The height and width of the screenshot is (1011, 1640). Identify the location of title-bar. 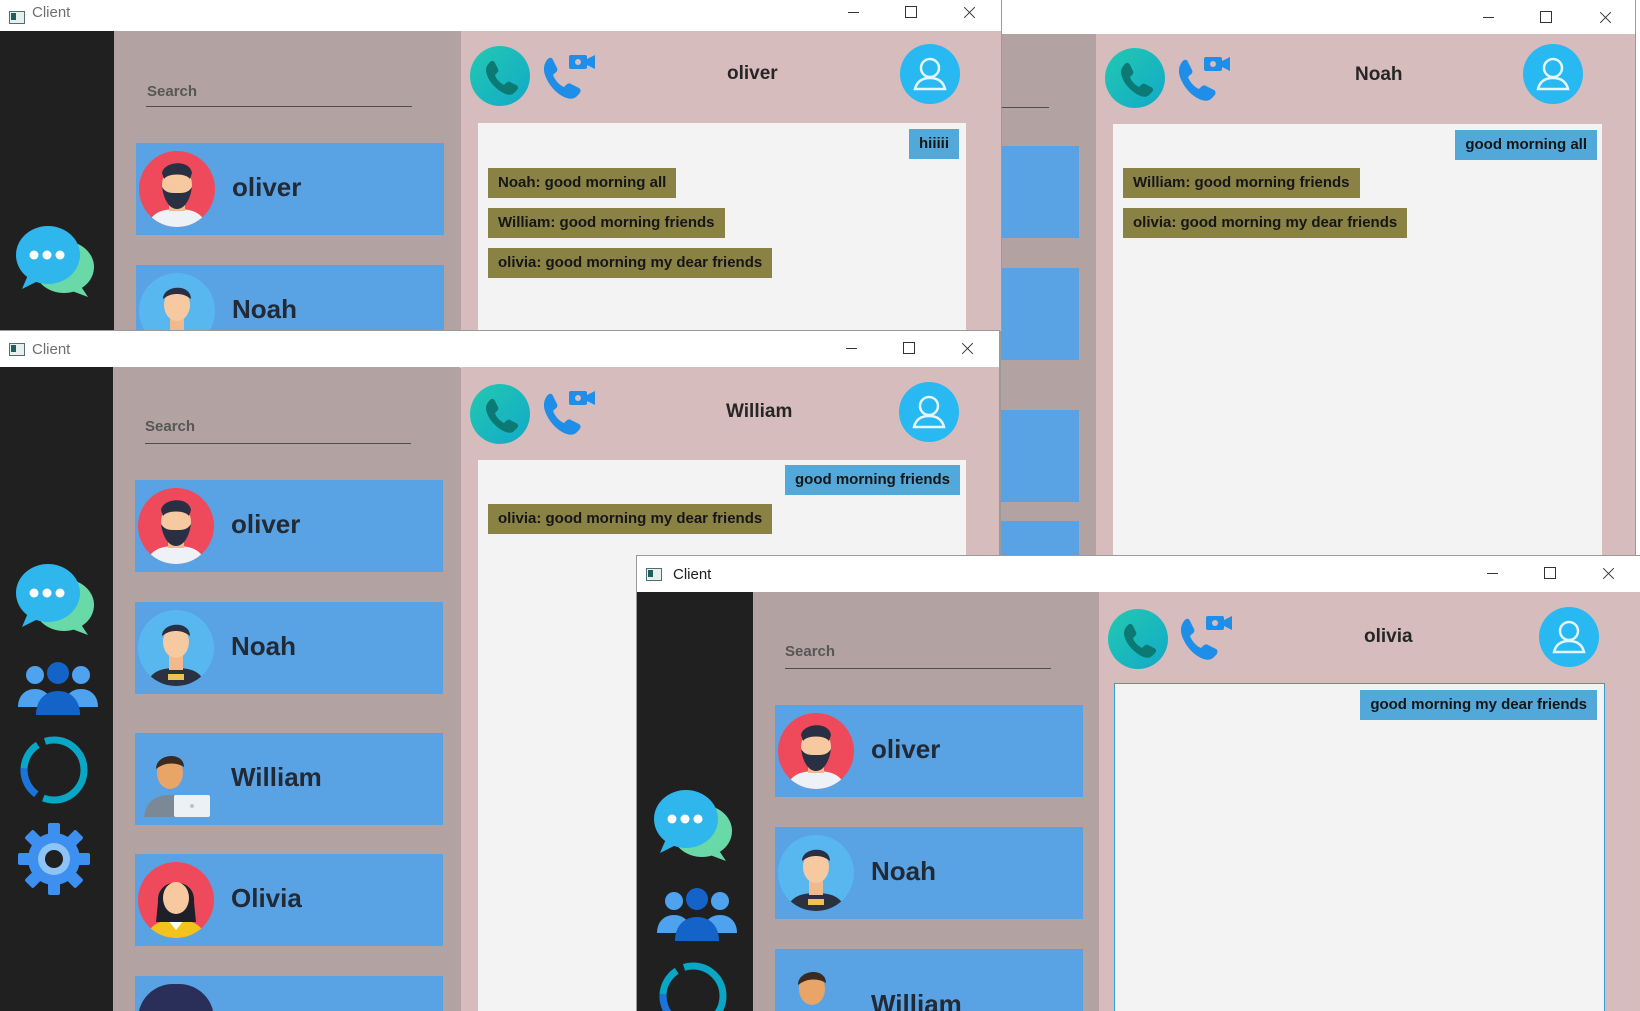
(1318, 17).